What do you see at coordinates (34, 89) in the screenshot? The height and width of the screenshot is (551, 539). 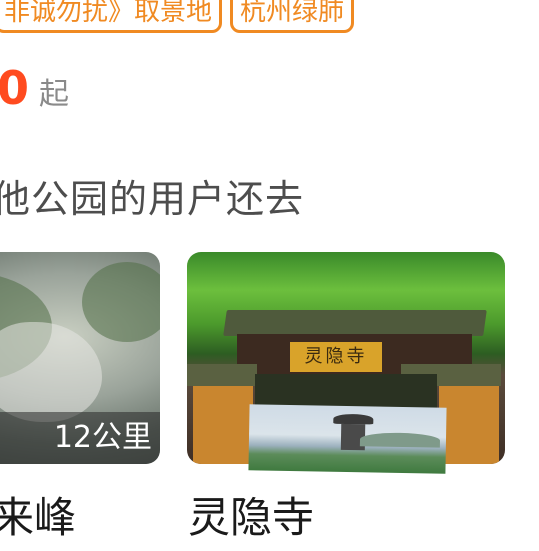 I see `price-row: 0 起` at bounding box center [34, 89].